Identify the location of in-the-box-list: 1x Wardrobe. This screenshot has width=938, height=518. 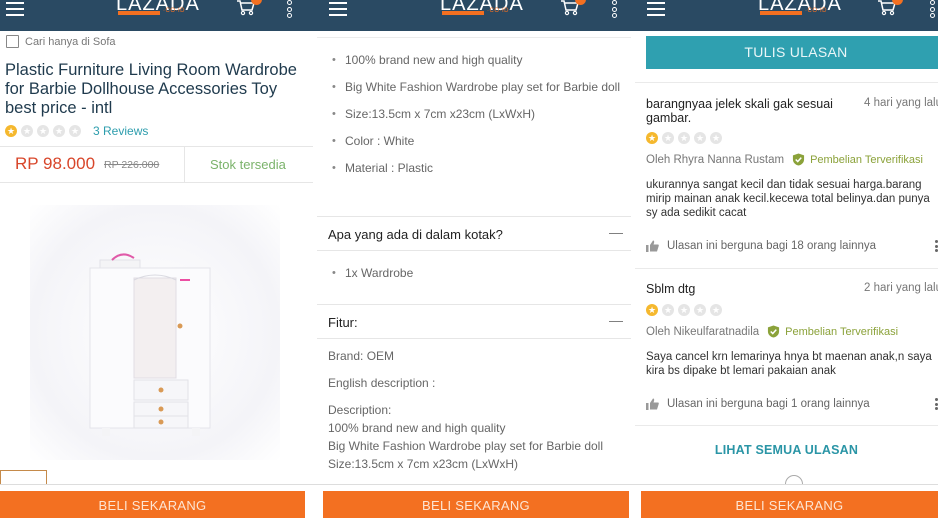
(476, 273).